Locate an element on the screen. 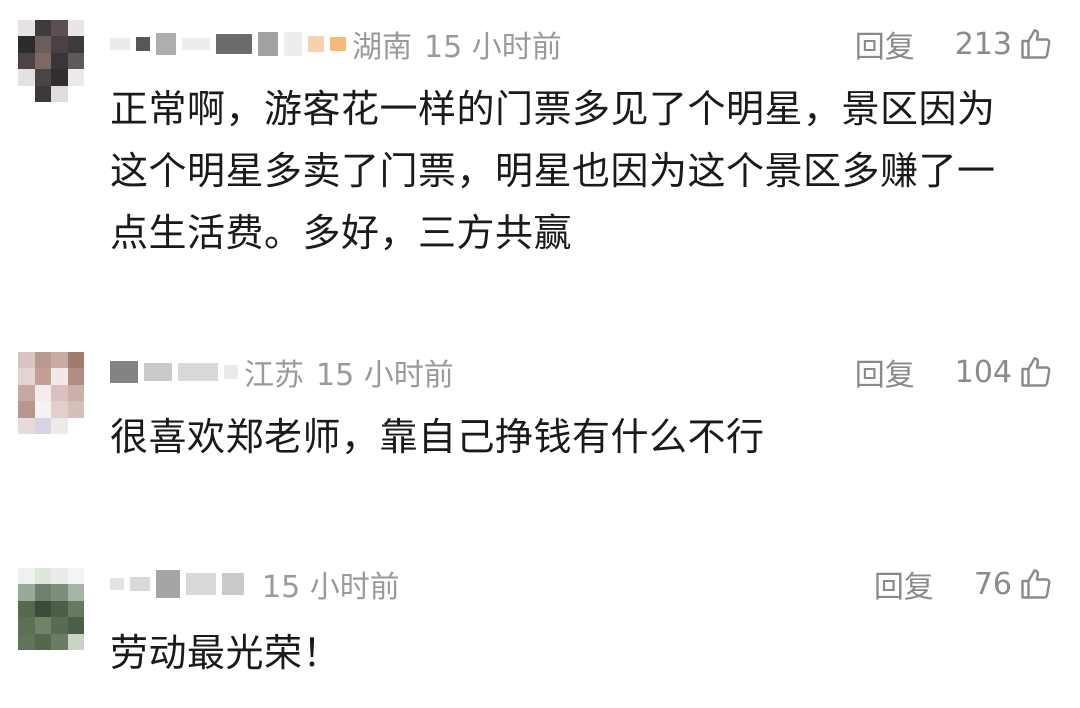 This screenshot has width=1080, height=708. comment-line: 劳动最光荣！ is located at coordinates (226, 653).